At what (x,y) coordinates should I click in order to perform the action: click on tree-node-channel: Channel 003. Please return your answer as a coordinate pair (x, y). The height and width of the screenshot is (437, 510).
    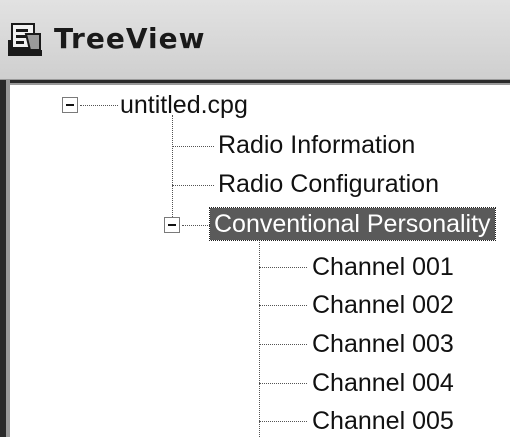
    Looking at the image, I should click on (383, 344).